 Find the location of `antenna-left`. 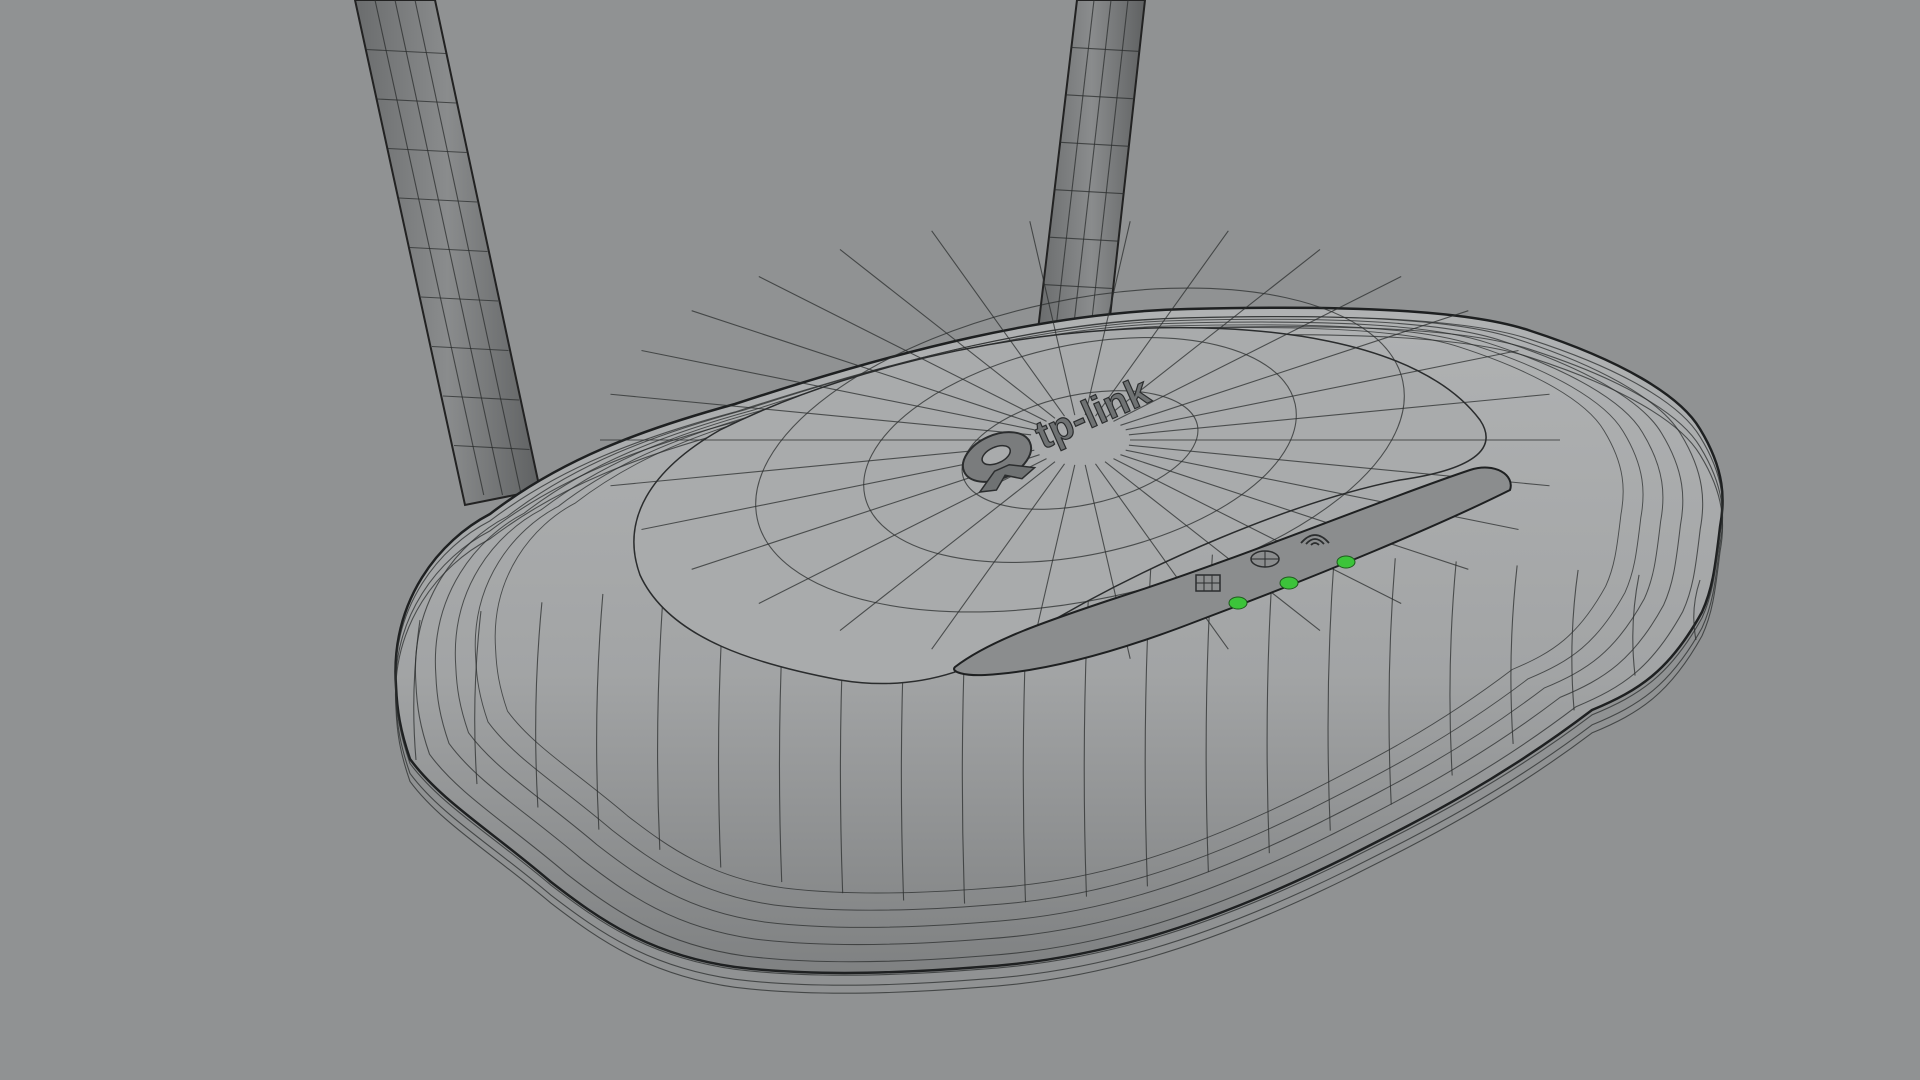

antenna-left is located at coordinates (447, 253).